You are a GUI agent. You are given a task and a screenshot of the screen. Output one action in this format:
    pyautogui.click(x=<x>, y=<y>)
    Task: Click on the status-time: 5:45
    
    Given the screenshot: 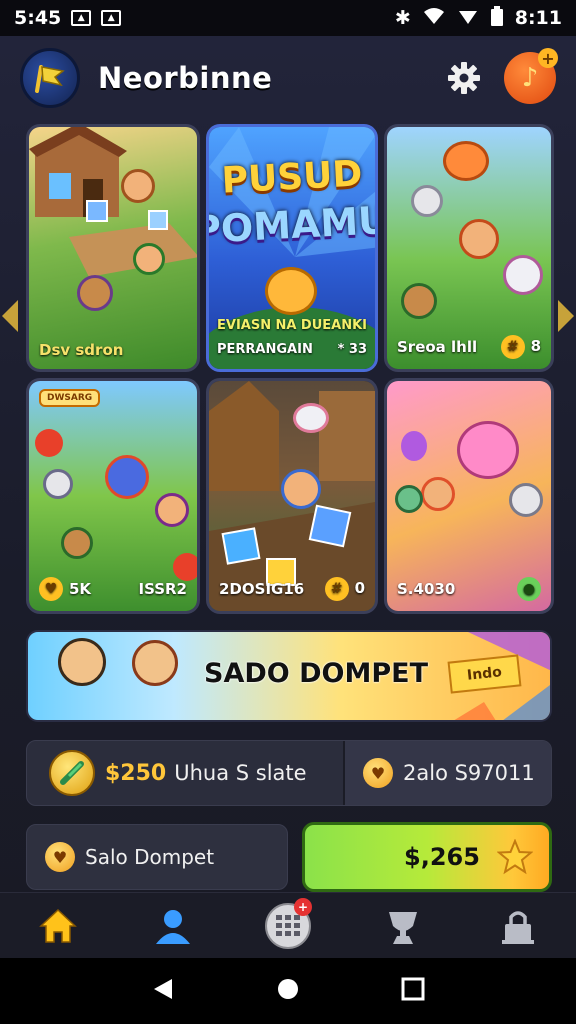 What is the action you would take?
    pyautogui.click(x=38, y=18)
    